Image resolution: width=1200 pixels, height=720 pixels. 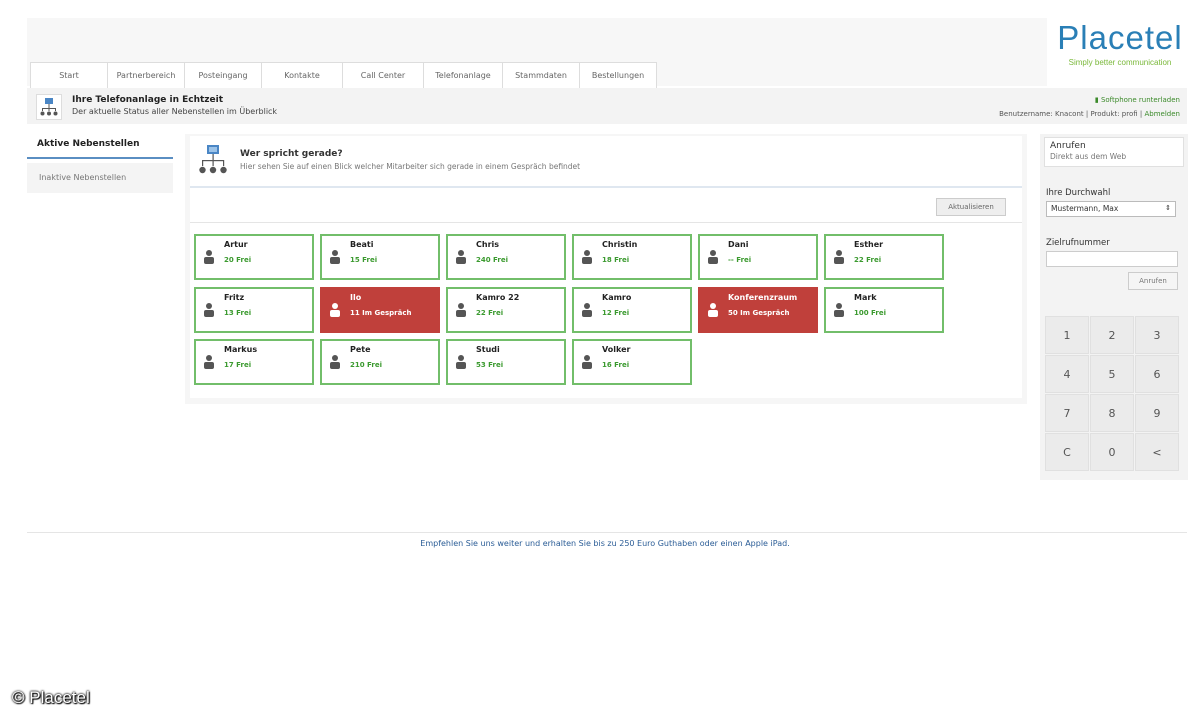 What do you see at coordinates (1168, 208) in the screenshot?
I see `chevron-updown-icon: ⇕` at bounding box center [1168, 208].